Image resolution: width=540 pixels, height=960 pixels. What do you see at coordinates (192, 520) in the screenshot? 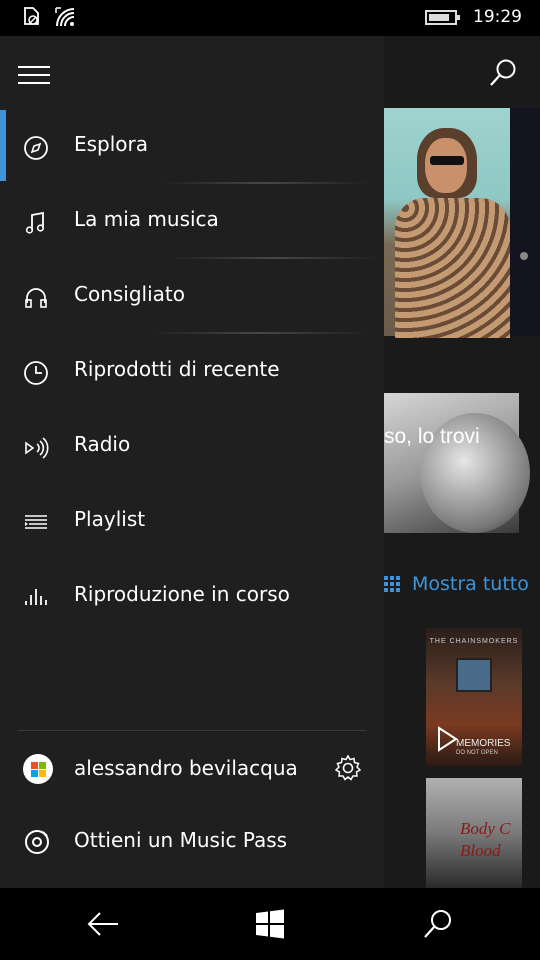
I see `nav-item-playlist: Playlist` at bounding box center [192, 520].